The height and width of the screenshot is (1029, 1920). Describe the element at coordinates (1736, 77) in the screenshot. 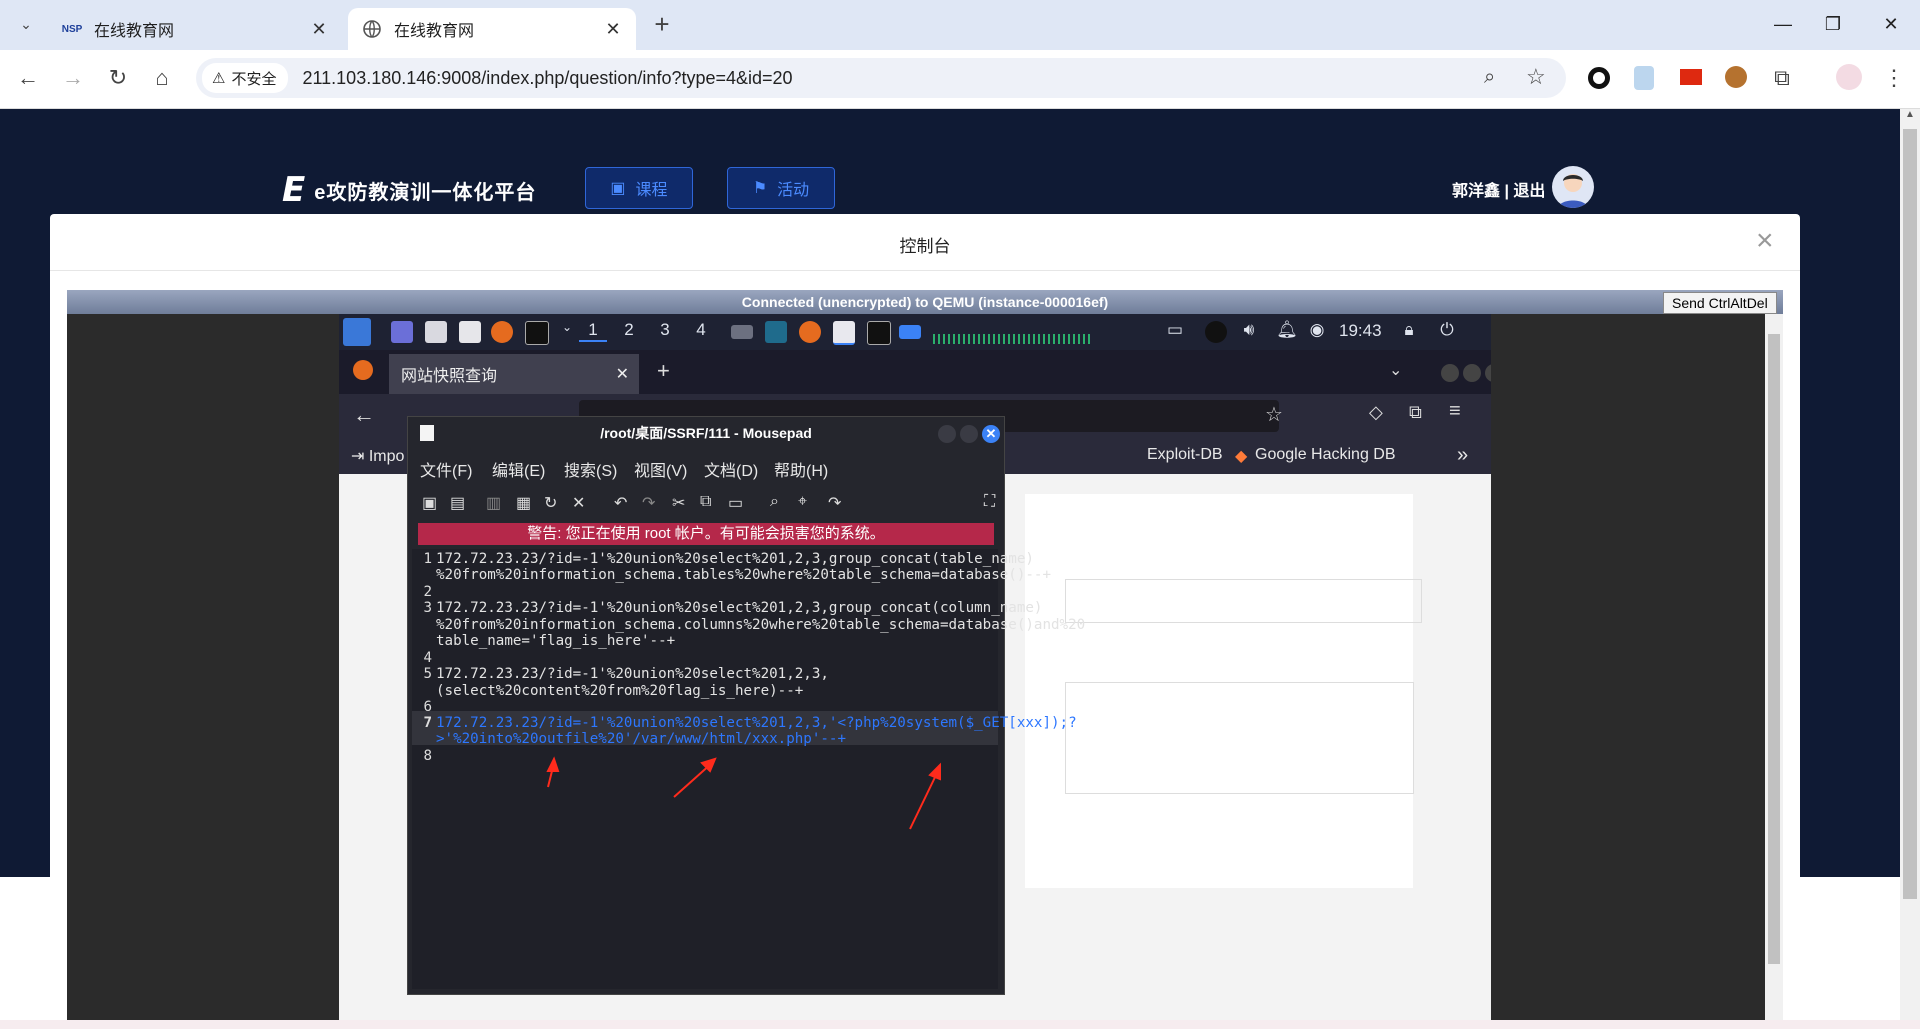

I see `cookie-icon` at that location.